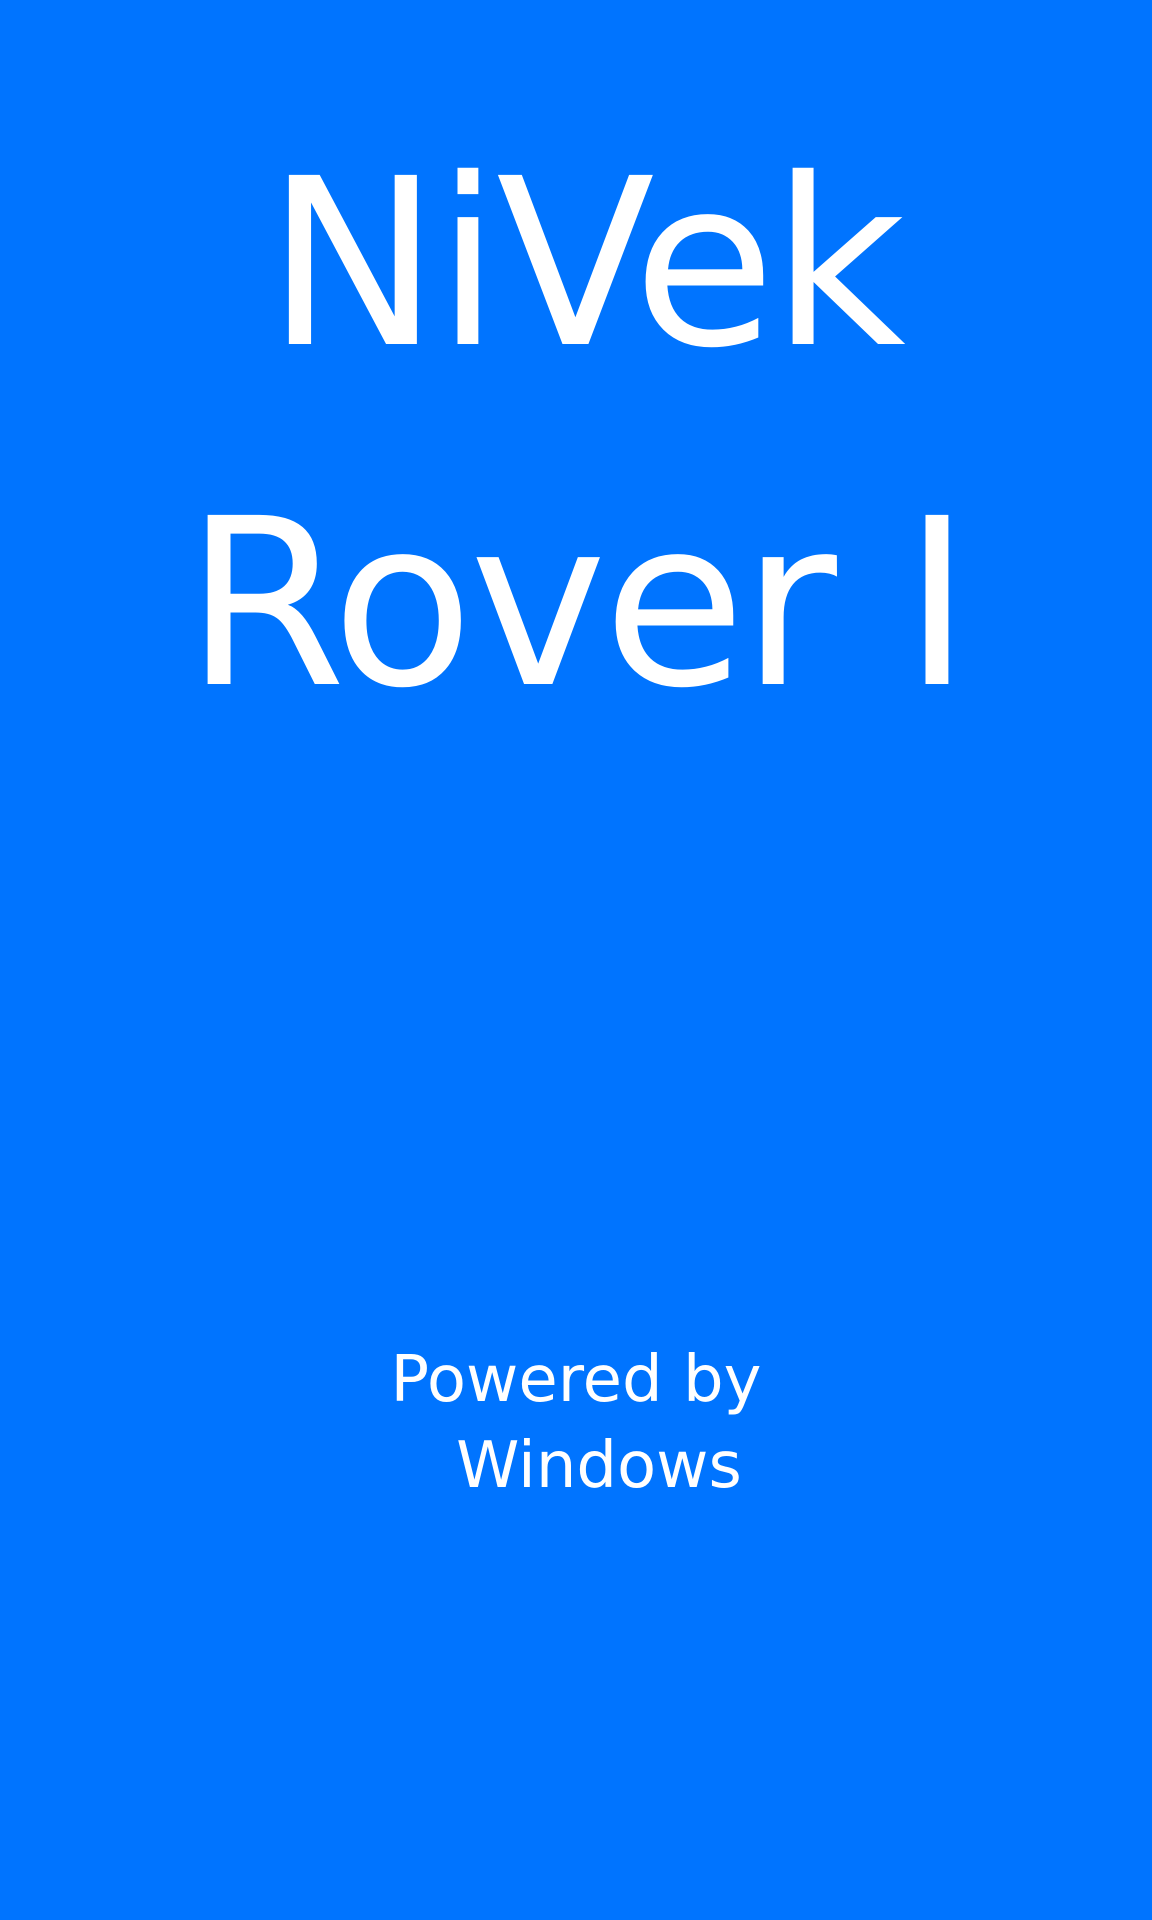 The width and height of the screenshot is (1152, 1920). I want to click on app-title-line-1: NiVek, so click(586, 264).